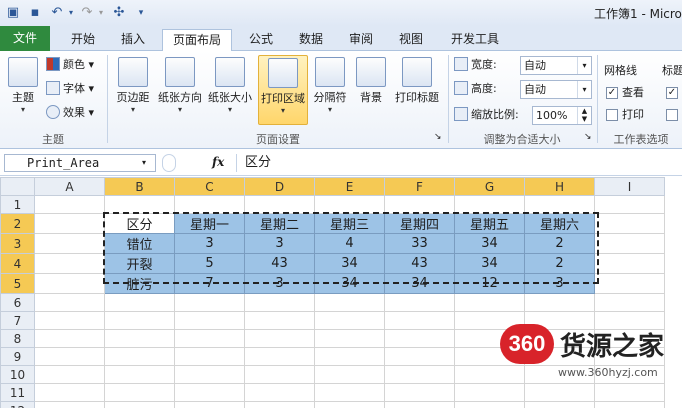  I want to click on chevron-down-icon: ▾, so click(148, 163).